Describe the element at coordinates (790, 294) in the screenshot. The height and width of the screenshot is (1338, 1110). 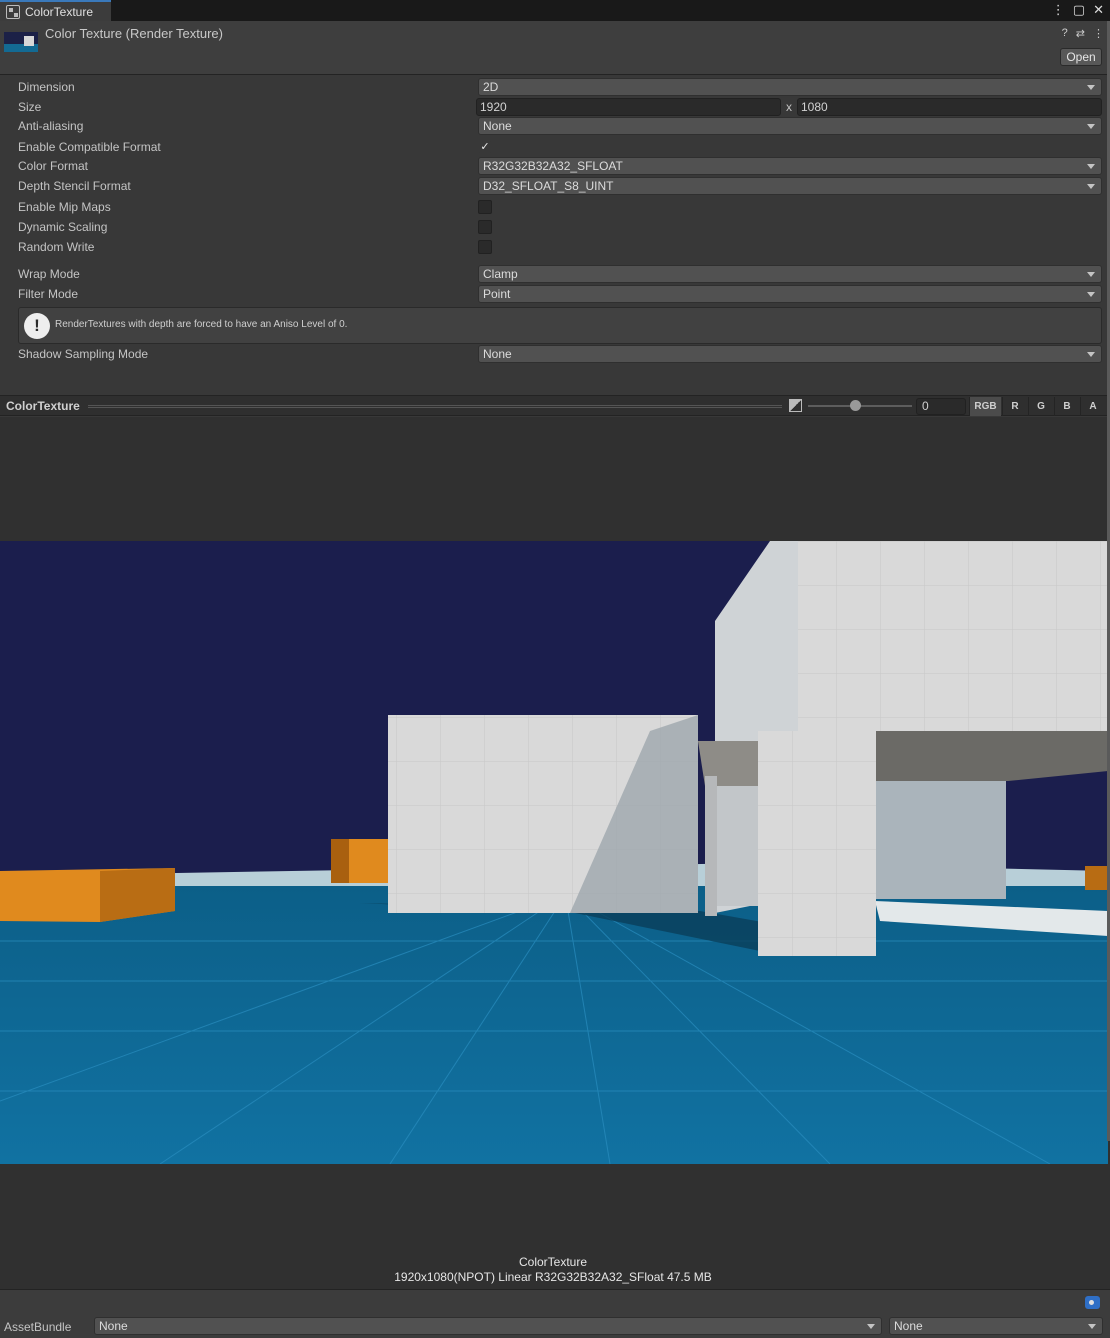
I see `filter-mode-dropdown: Point` at that location.